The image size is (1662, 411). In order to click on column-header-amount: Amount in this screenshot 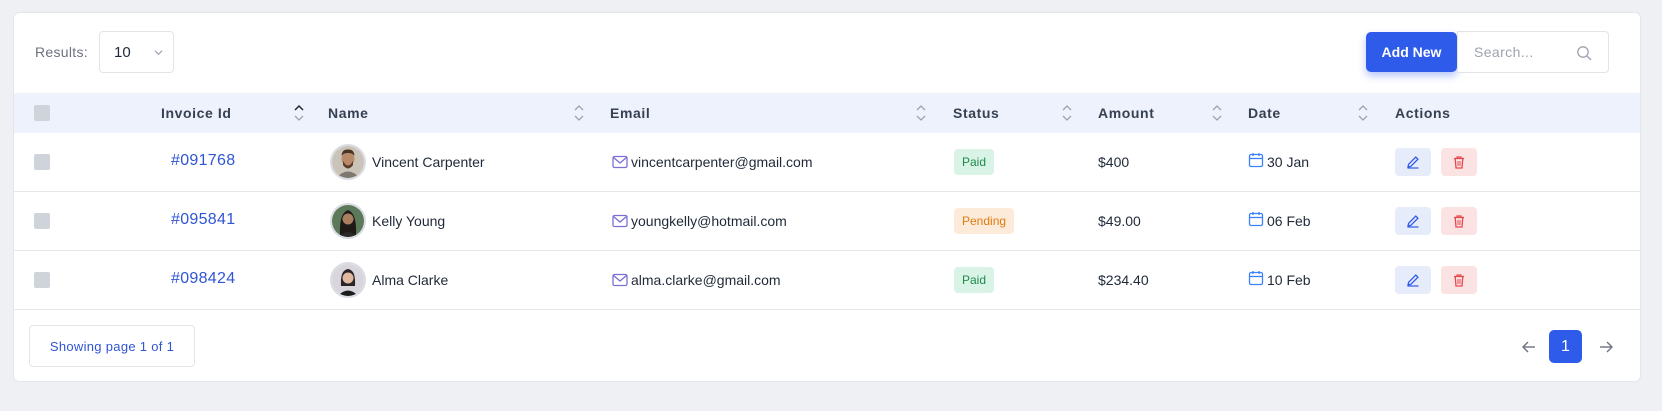, I will do `click(1126, 113)`.